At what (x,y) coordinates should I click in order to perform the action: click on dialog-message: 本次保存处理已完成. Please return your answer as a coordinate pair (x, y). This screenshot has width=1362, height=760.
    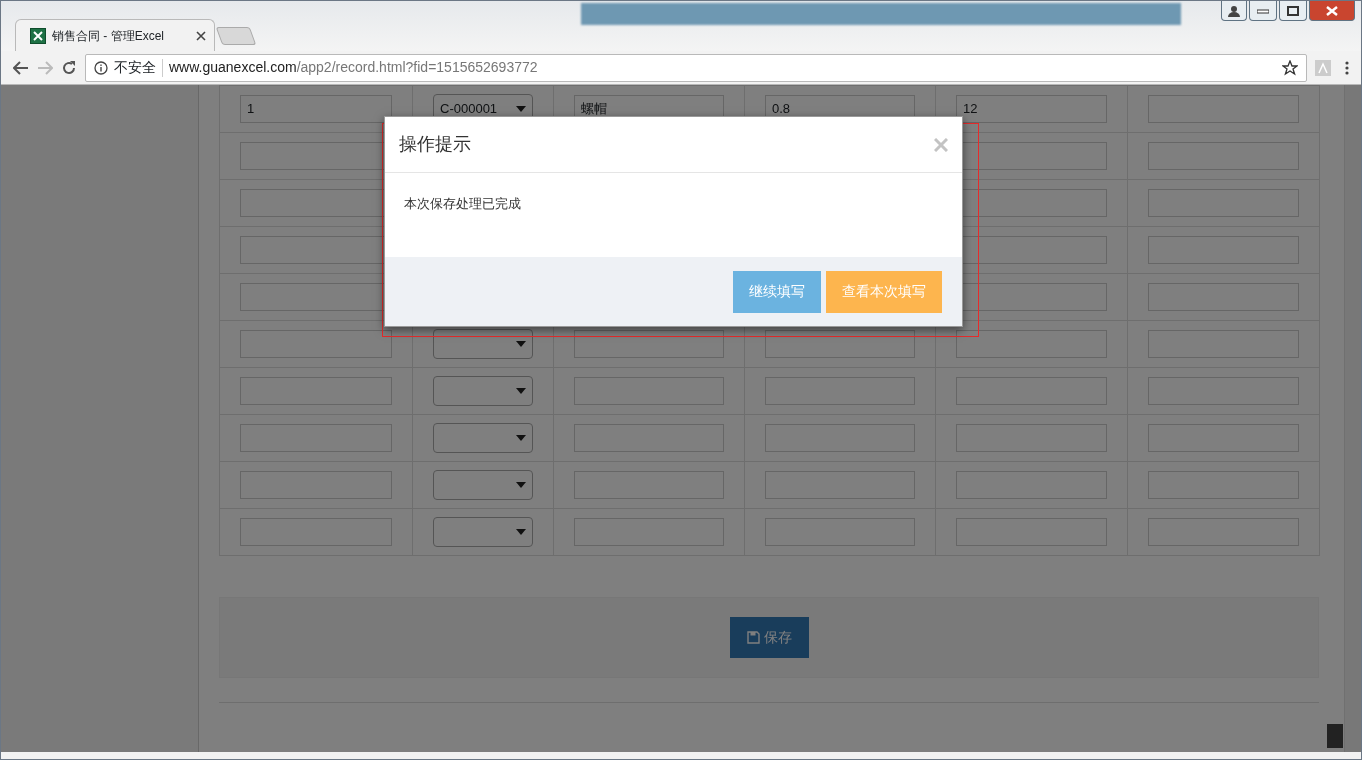
    Looking at the image, I should click on (462, 203).